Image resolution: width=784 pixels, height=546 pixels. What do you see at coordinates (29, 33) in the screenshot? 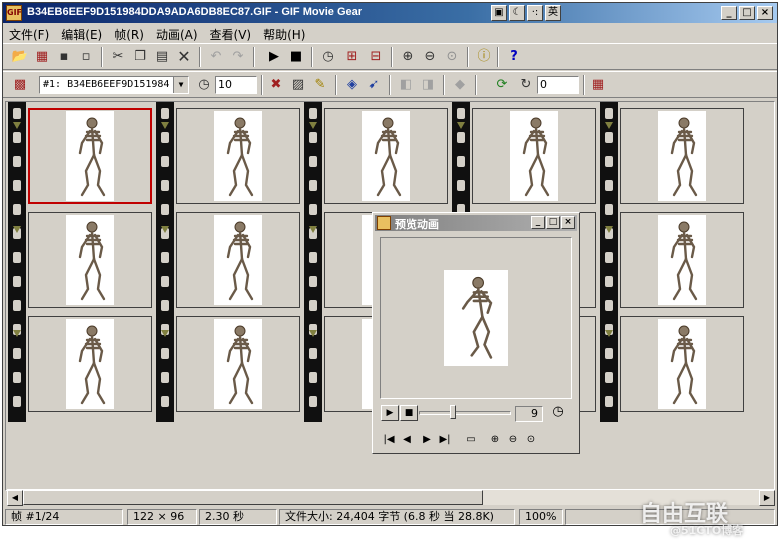
I see `menu-file: 文件(F)` at bounding box center [29, 33].